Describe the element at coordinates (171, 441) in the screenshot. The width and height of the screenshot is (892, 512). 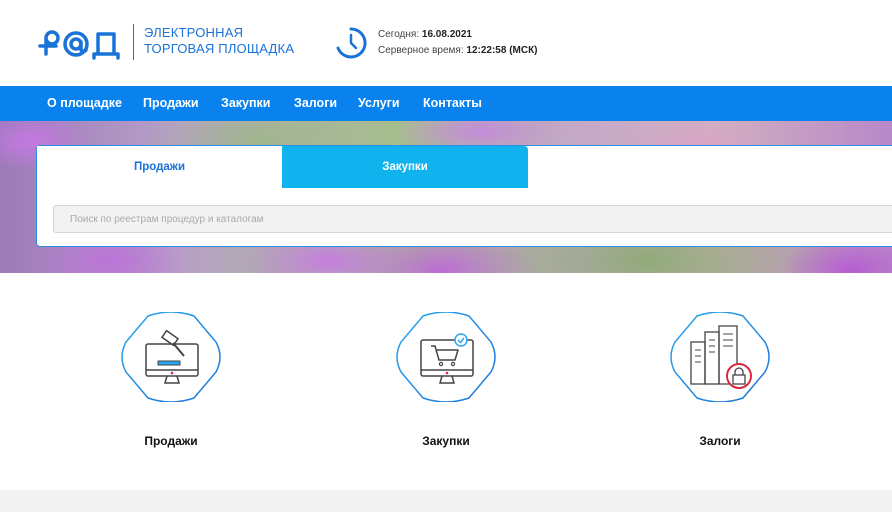
I see `category-sales-label: Продажи` at that location.